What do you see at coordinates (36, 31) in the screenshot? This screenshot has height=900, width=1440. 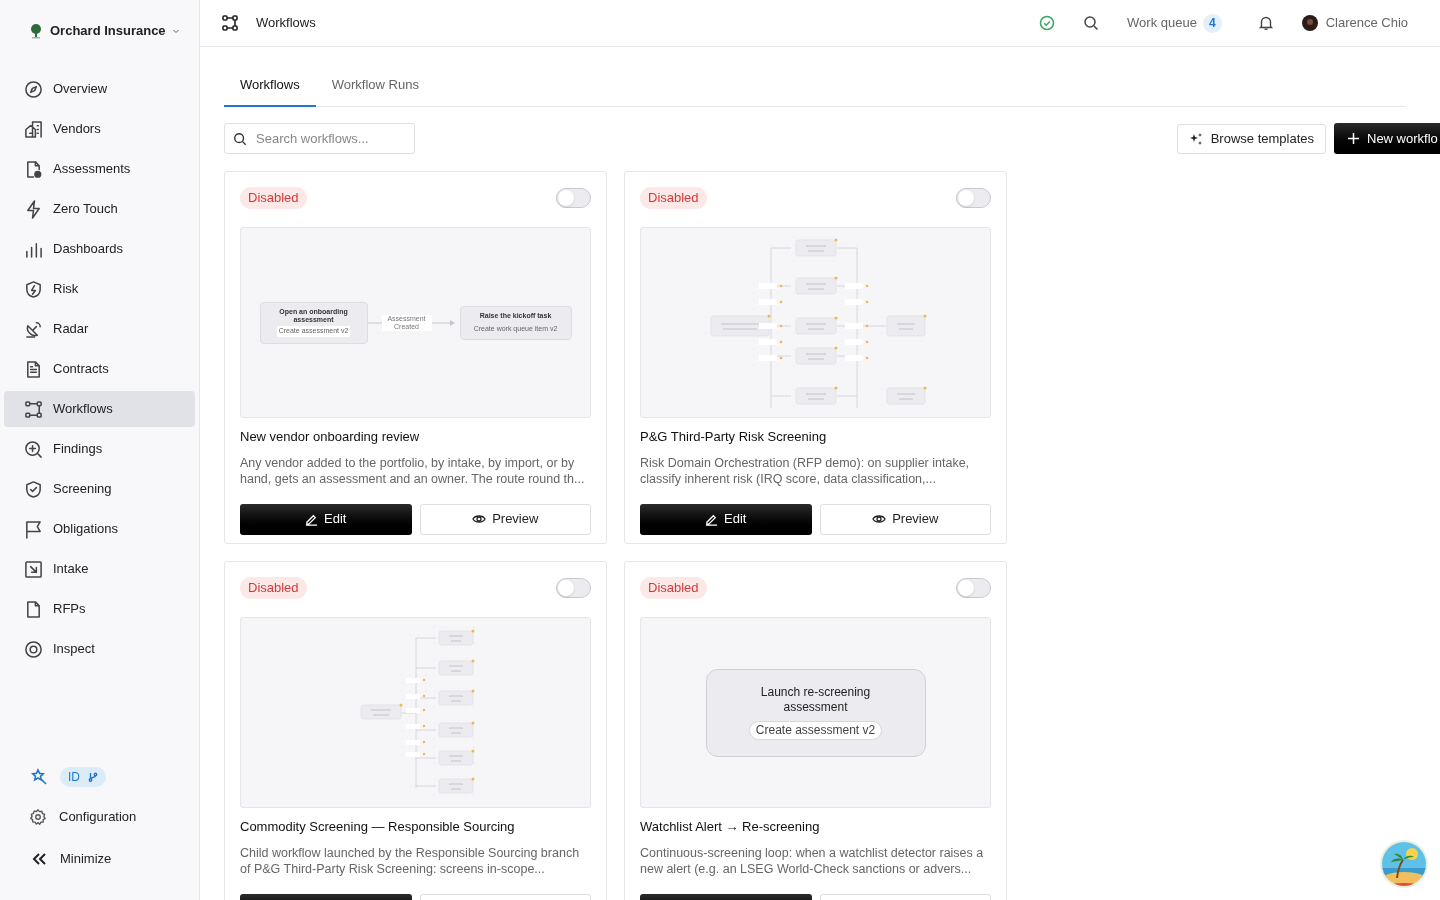 I see `tree-logo-icon` at bounding box center [36, 31].